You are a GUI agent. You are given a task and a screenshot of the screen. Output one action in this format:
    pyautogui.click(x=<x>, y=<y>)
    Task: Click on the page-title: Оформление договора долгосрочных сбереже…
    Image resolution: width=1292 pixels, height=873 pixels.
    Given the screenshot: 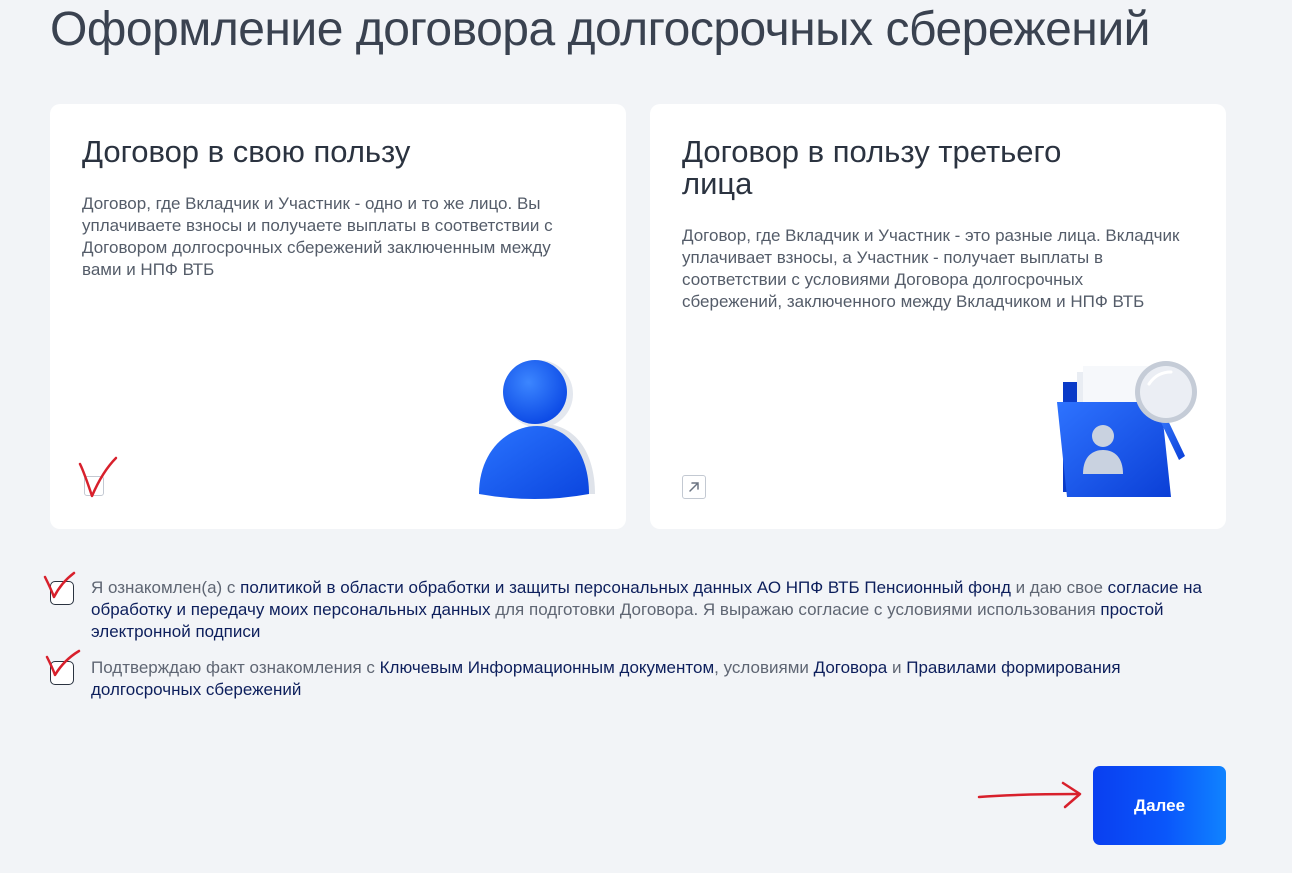 What is the action you would take?
    pyautogui.click(x=600, y=29)
    